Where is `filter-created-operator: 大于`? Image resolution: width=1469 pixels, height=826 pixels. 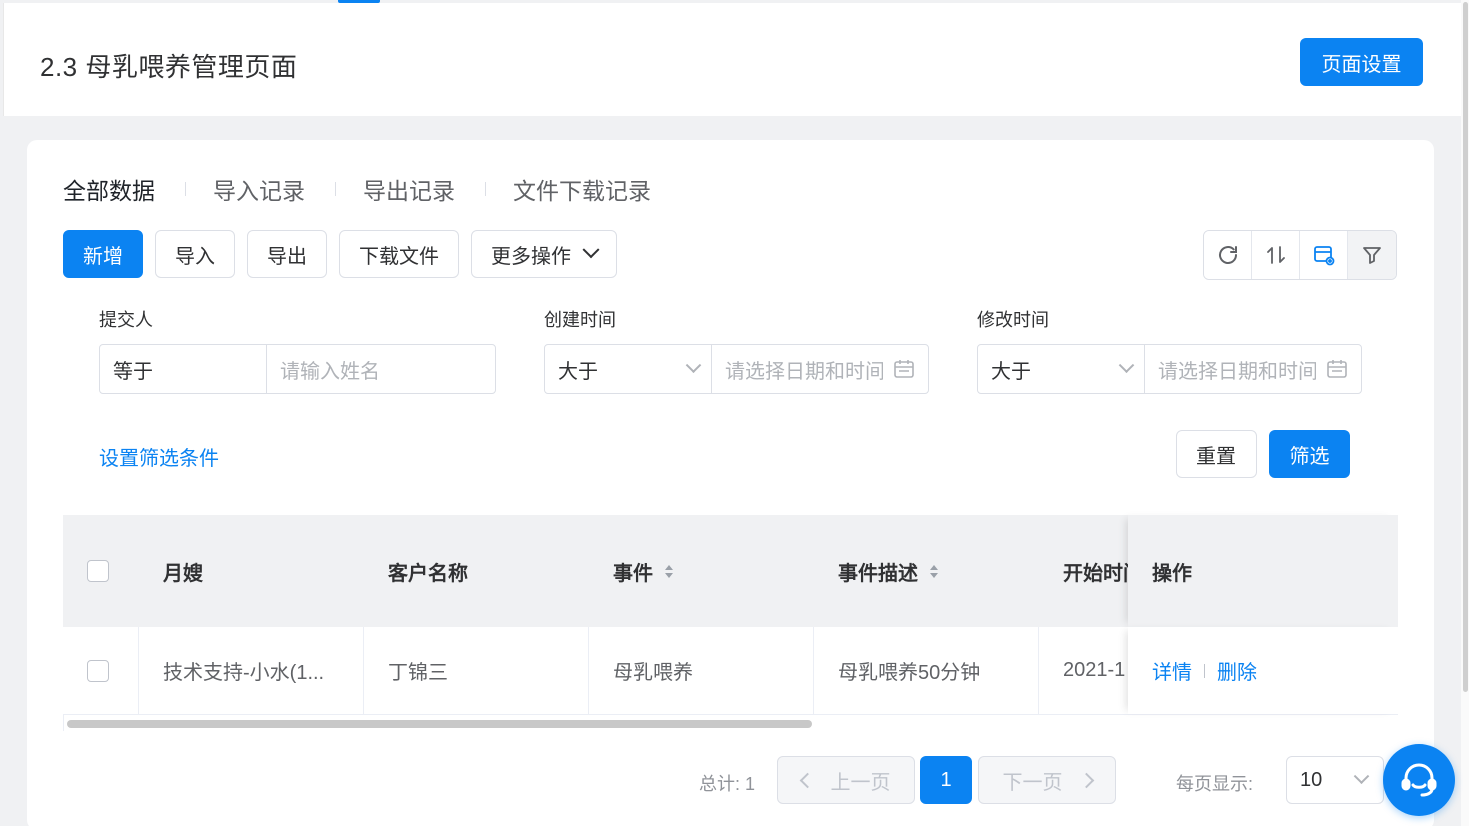 filter-created-operator: 大于 is located at coordinates (628, 369).